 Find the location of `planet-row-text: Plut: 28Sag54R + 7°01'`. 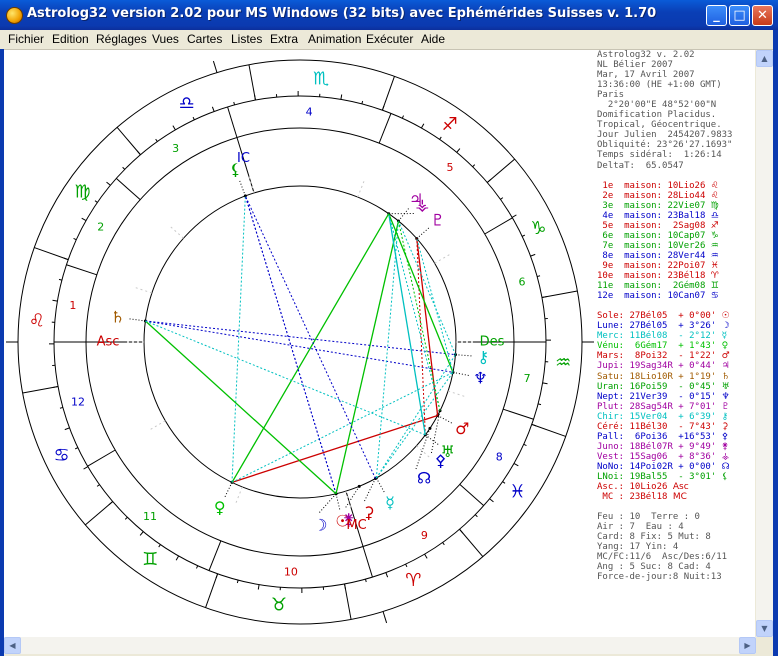

planet-row-text: Plut: 28Sag54R + 7°01' is located at coordinates (659, 406).